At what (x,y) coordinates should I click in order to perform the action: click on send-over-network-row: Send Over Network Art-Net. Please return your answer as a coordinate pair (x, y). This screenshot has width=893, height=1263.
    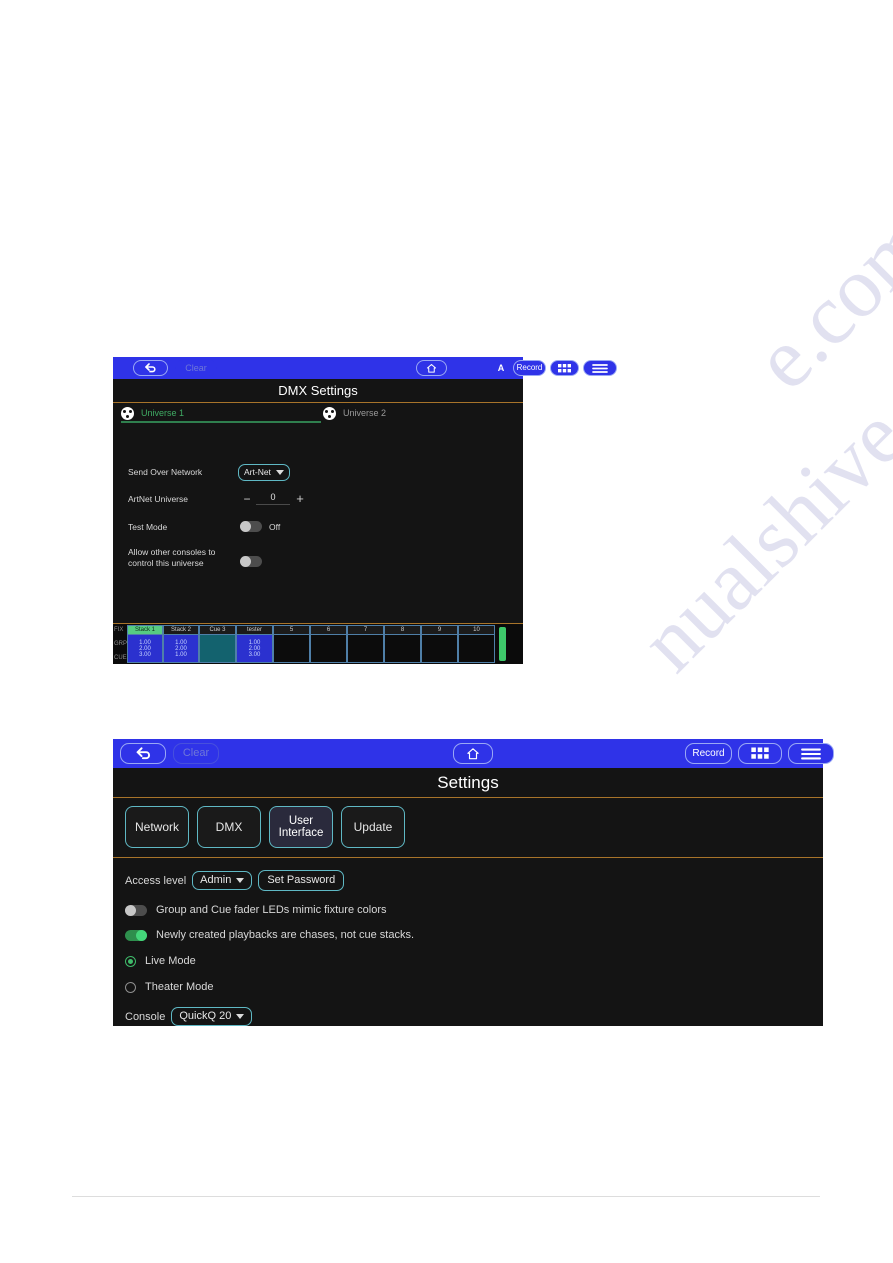
    Looking at the image, I should click on (209, 472).